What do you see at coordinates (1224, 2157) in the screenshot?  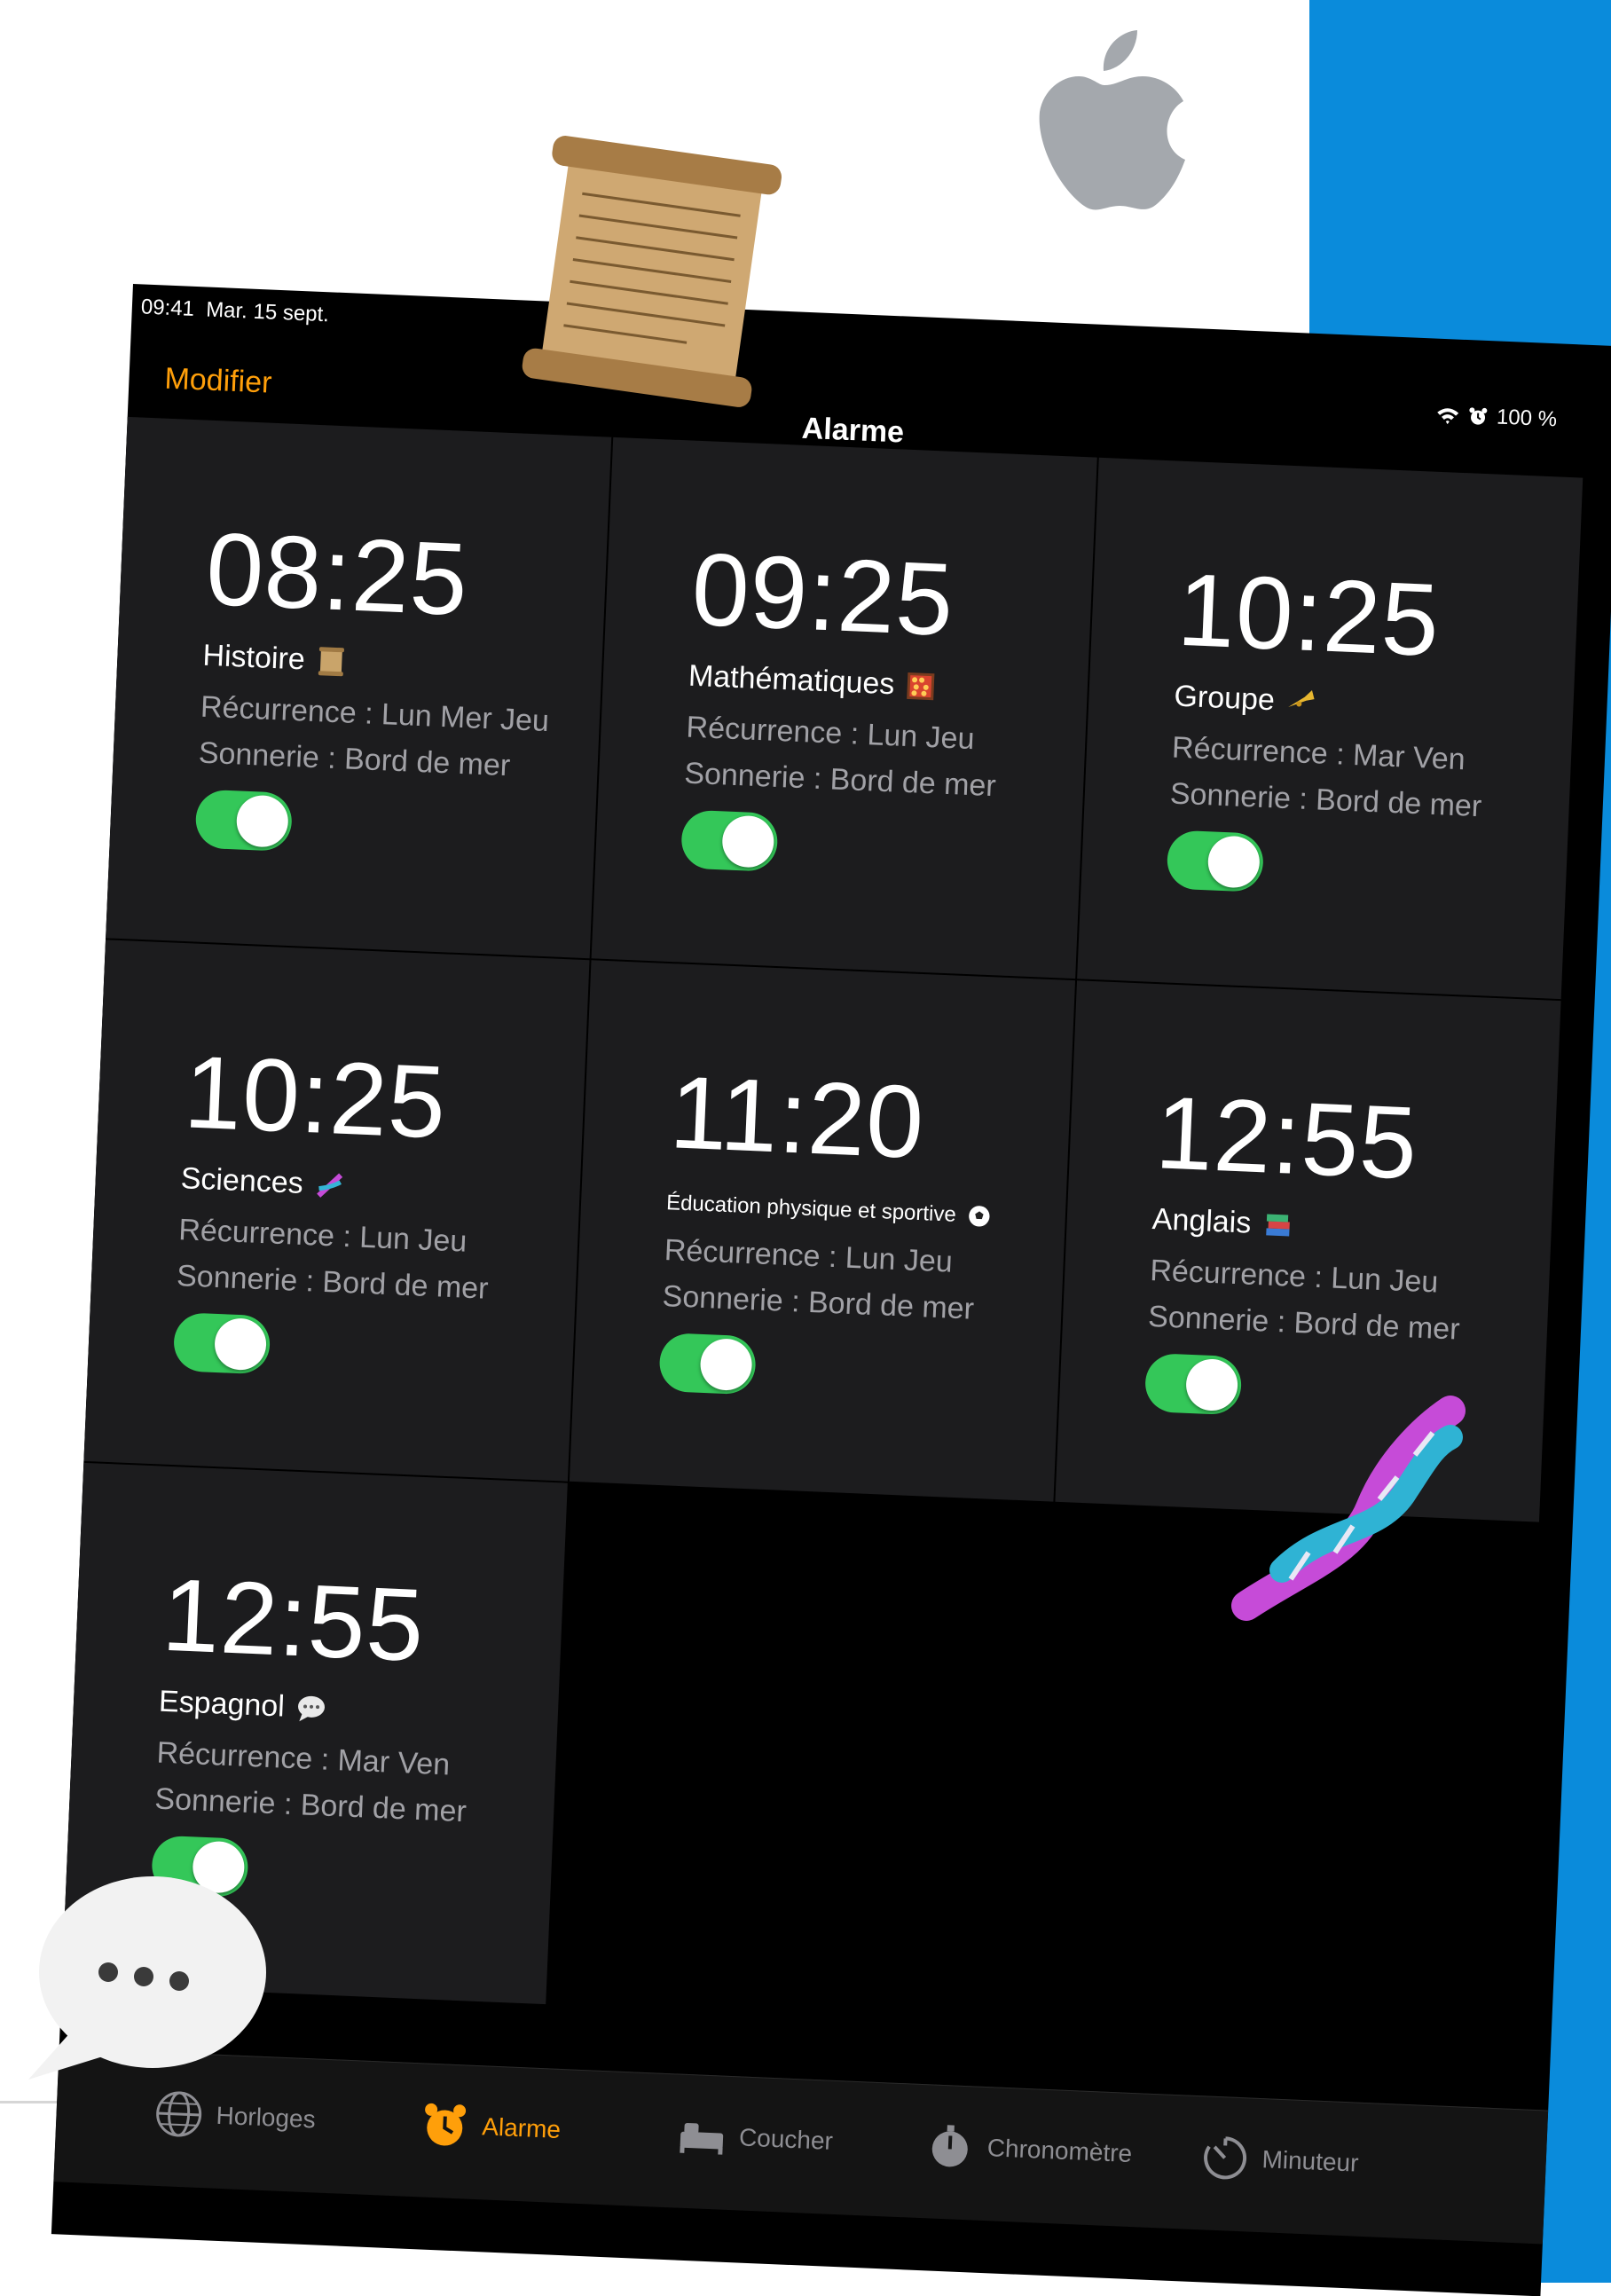 I see `timer-icon` at bounding box center [1224, 2157].